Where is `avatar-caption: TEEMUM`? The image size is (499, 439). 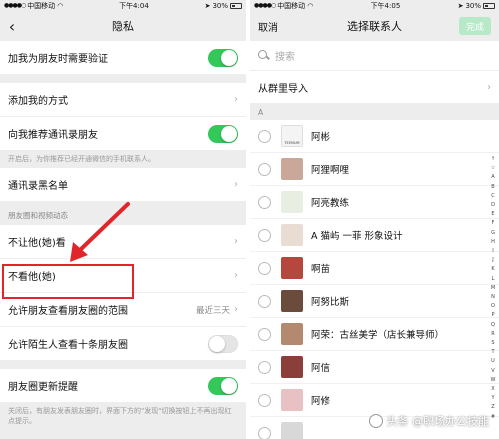 avatar-caption: TEEMUM is located at coordinates (292, 143).